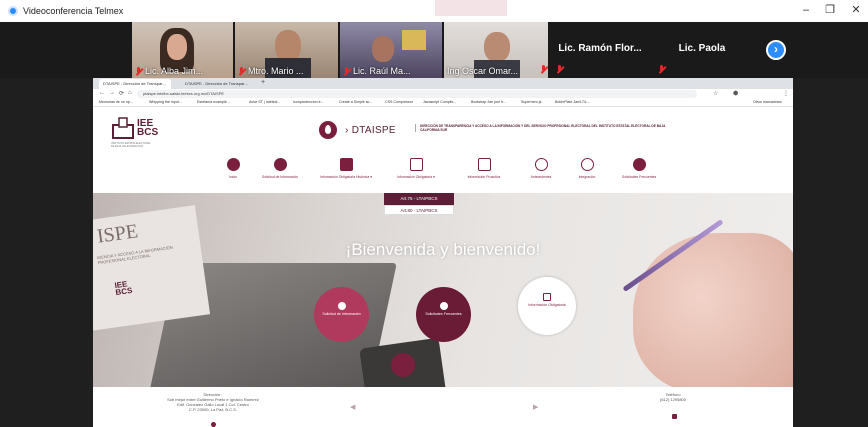 The image size is (868, 427). I want to click on obligatoria-circle-button: Información Obligatoria, so click(547, 306).